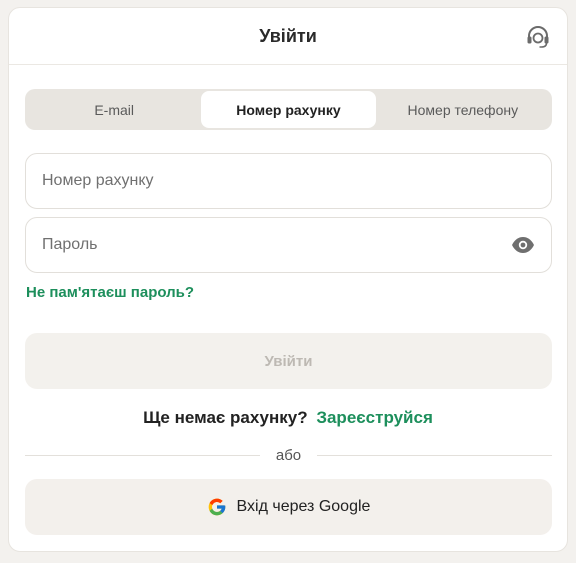 The width and height of the screenshot is (576, 563). Describe the element at coordinates (142, 455) in the screenshot. I see `divider-line-left` at that location.